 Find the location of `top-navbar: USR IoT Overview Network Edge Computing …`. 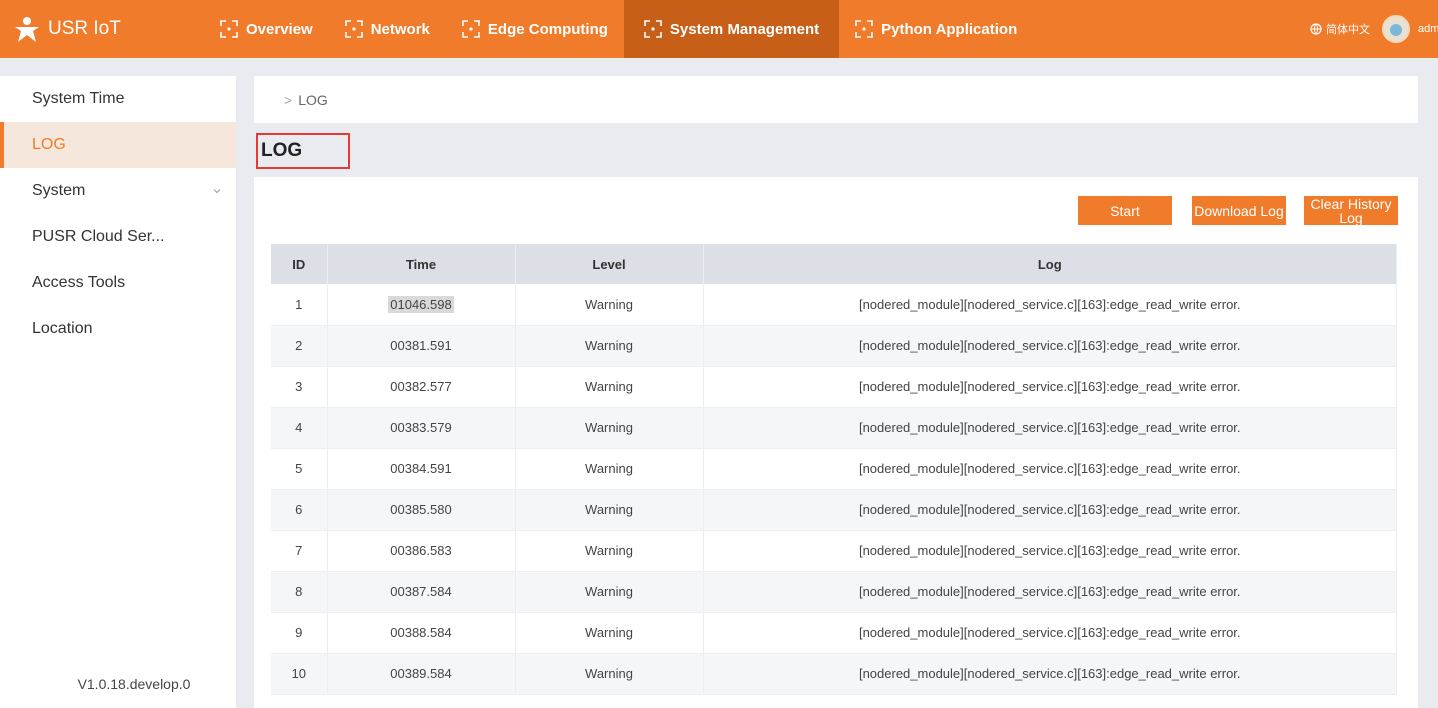

top-navbar: USR IoT Overview Network Edge Computing … is located at coordinates (719, 29).